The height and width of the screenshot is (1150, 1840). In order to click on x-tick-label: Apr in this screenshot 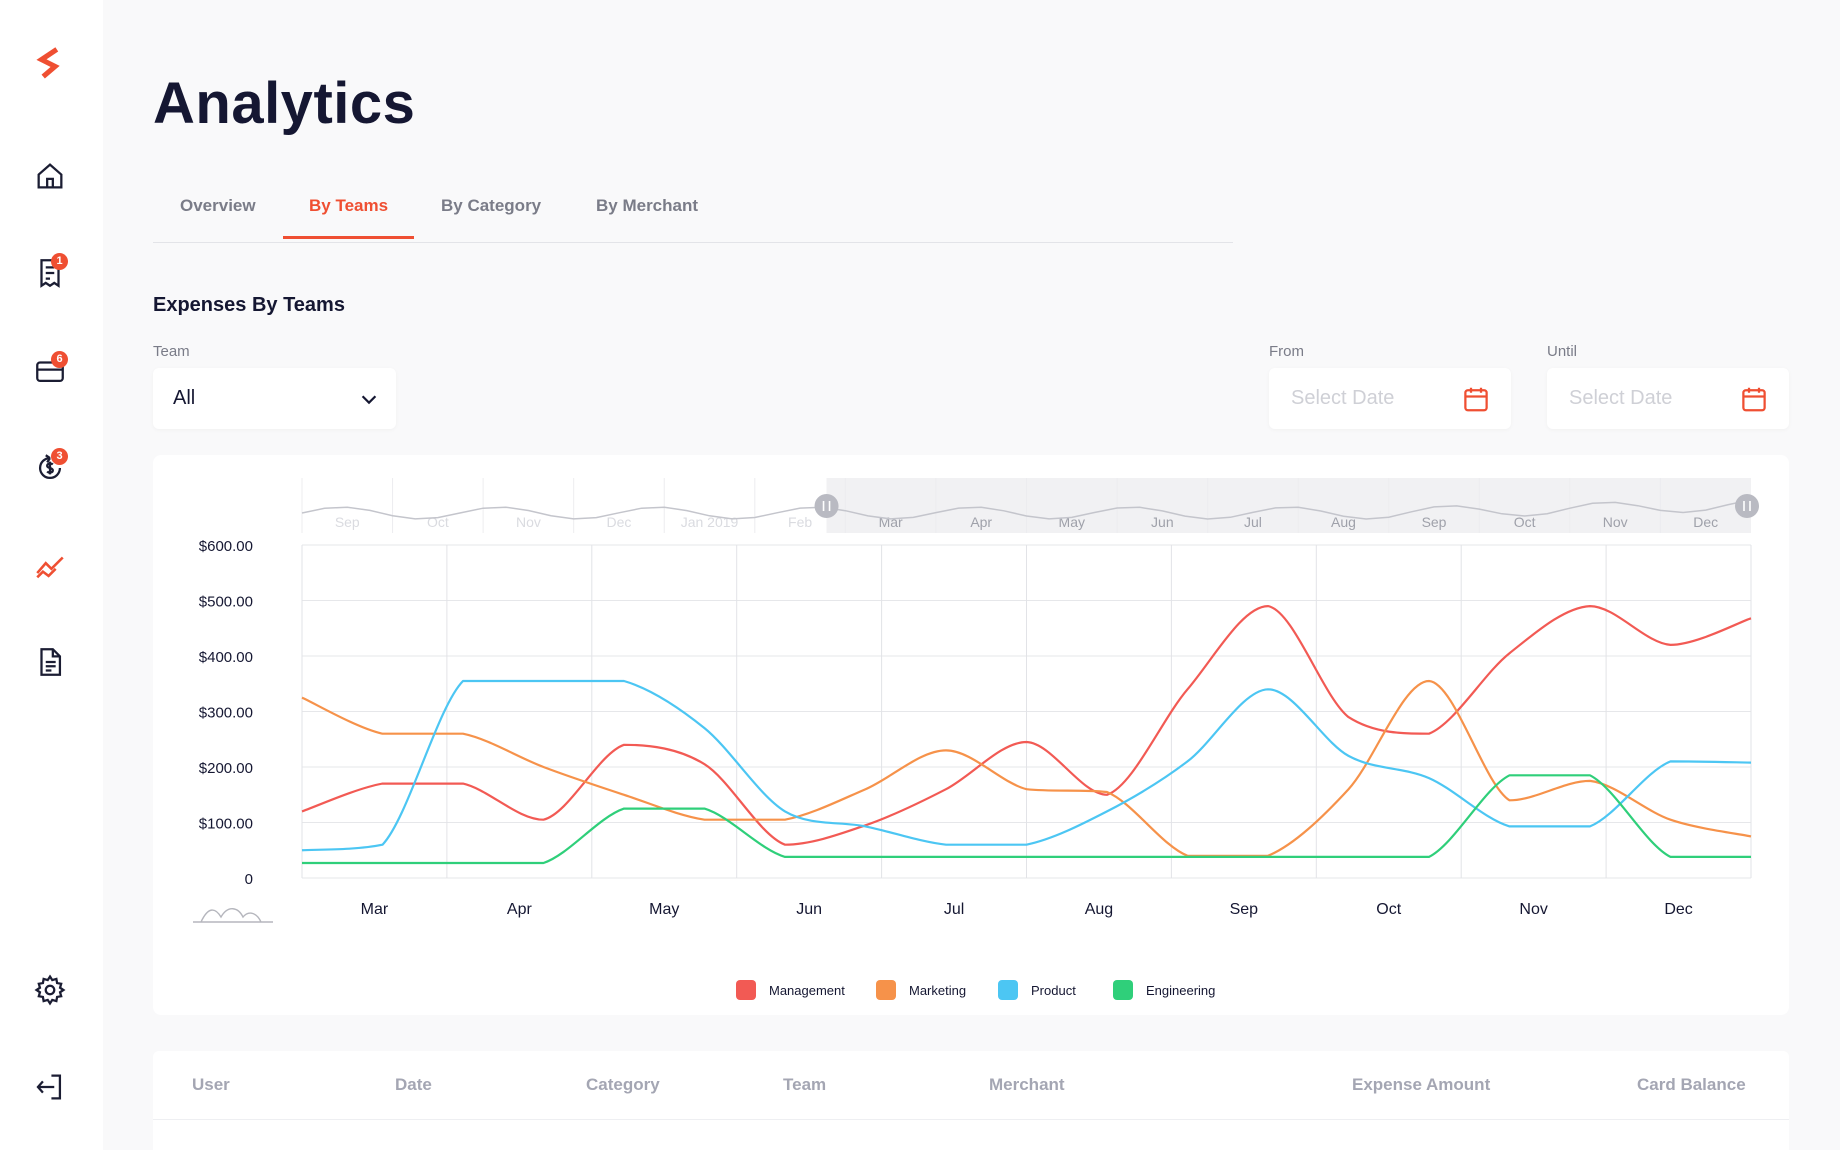, I will do `click(520, 909)`.